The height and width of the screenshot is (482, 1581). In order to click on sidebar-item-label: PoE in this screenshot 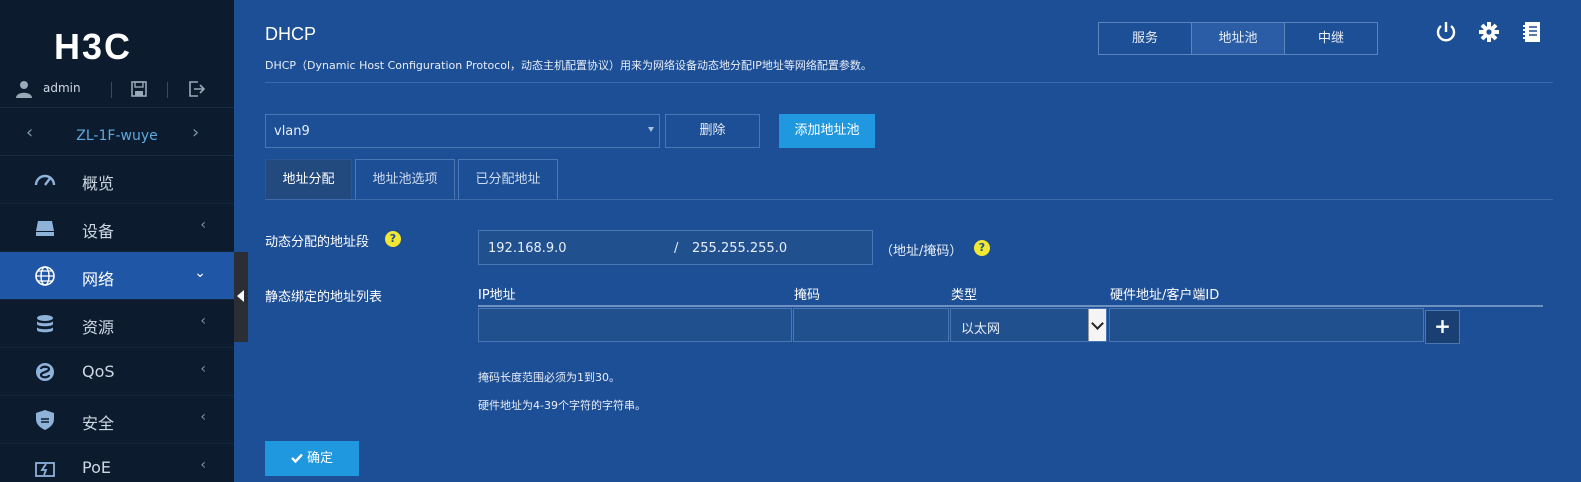, I will do `click(96, 467)`.